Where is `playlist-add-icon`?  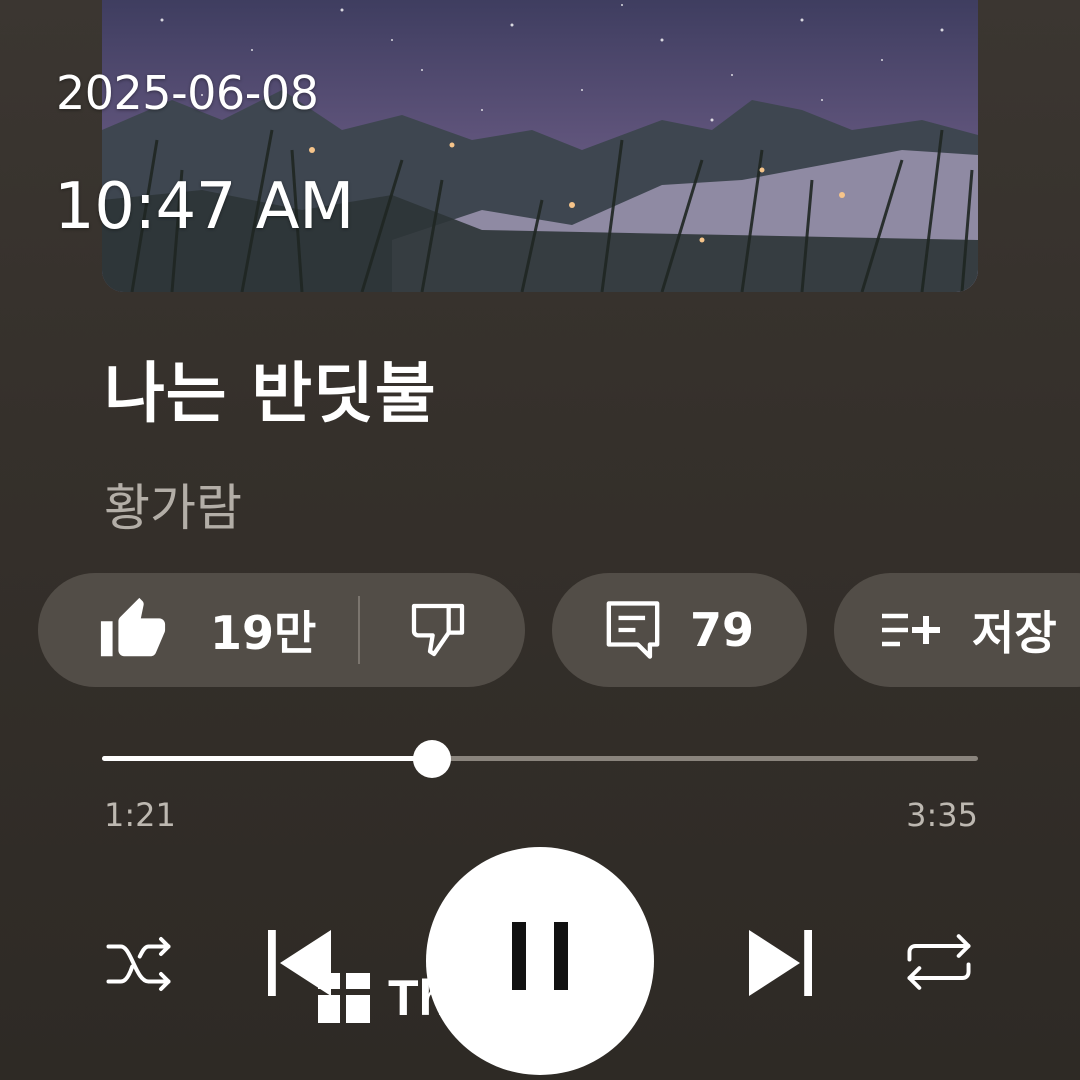 playlist-add-icon is located at coordinates (911, 630).